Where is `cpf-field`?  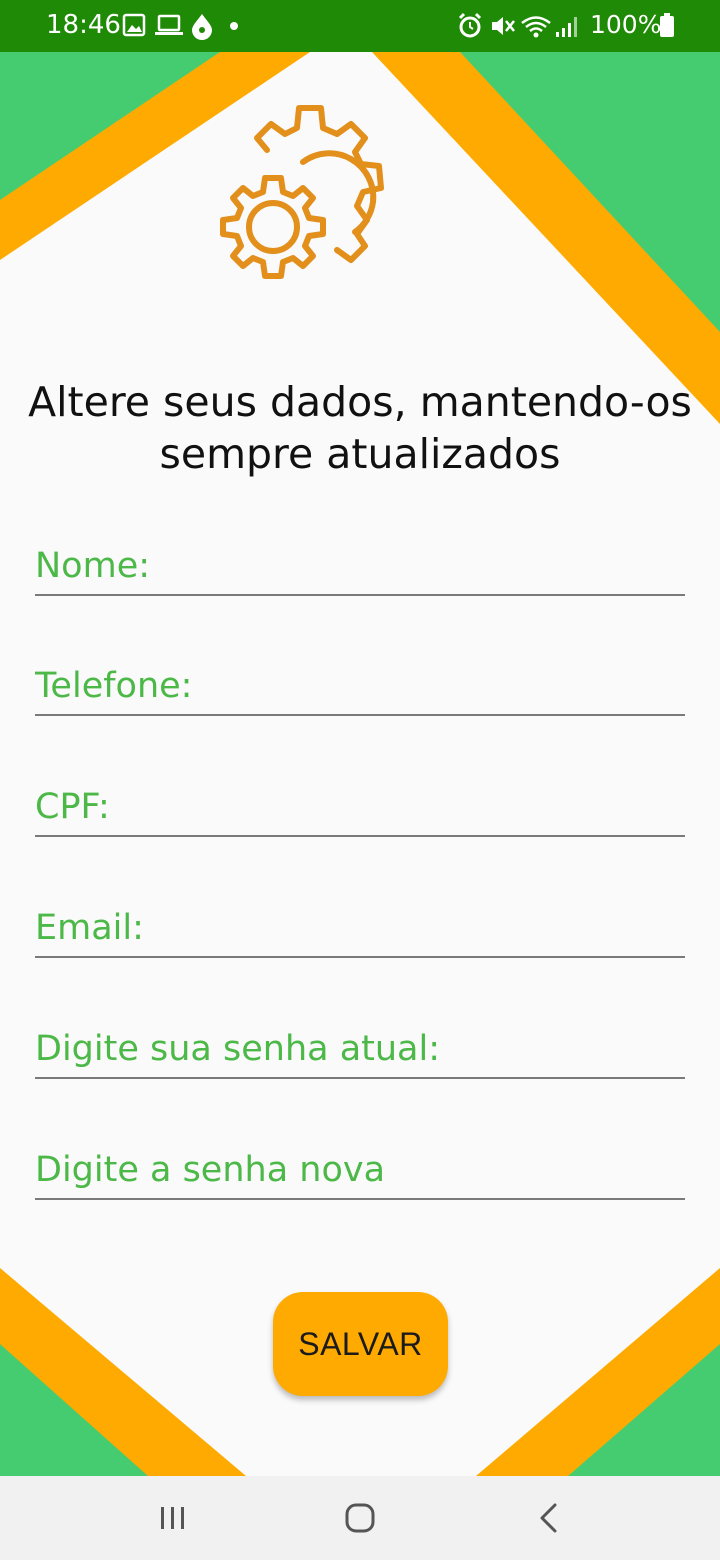
cpf-field is located at coordinates (360, 806).